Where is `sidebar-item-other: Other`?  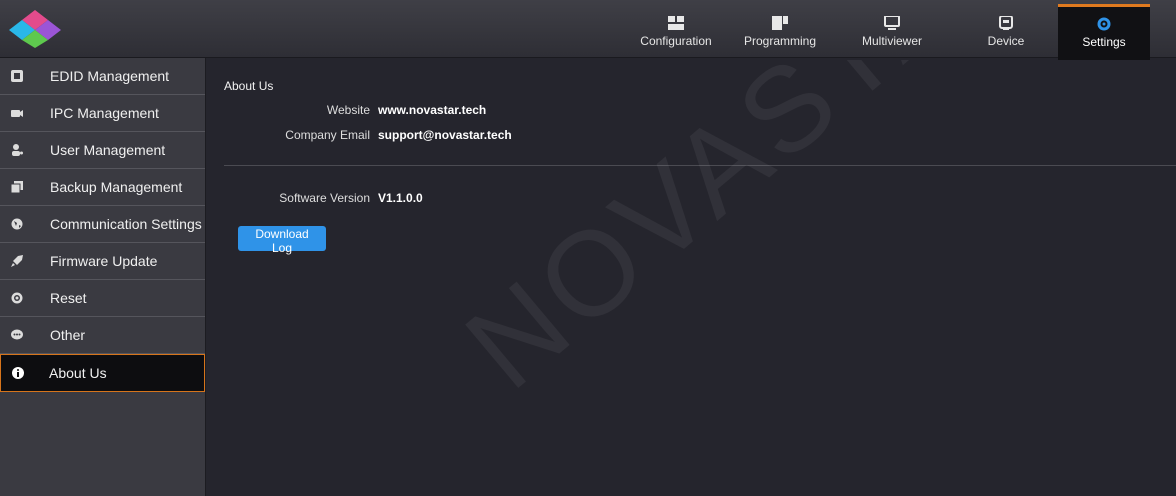
sidebar-item-other: Other is located at coordinates (102, 335).